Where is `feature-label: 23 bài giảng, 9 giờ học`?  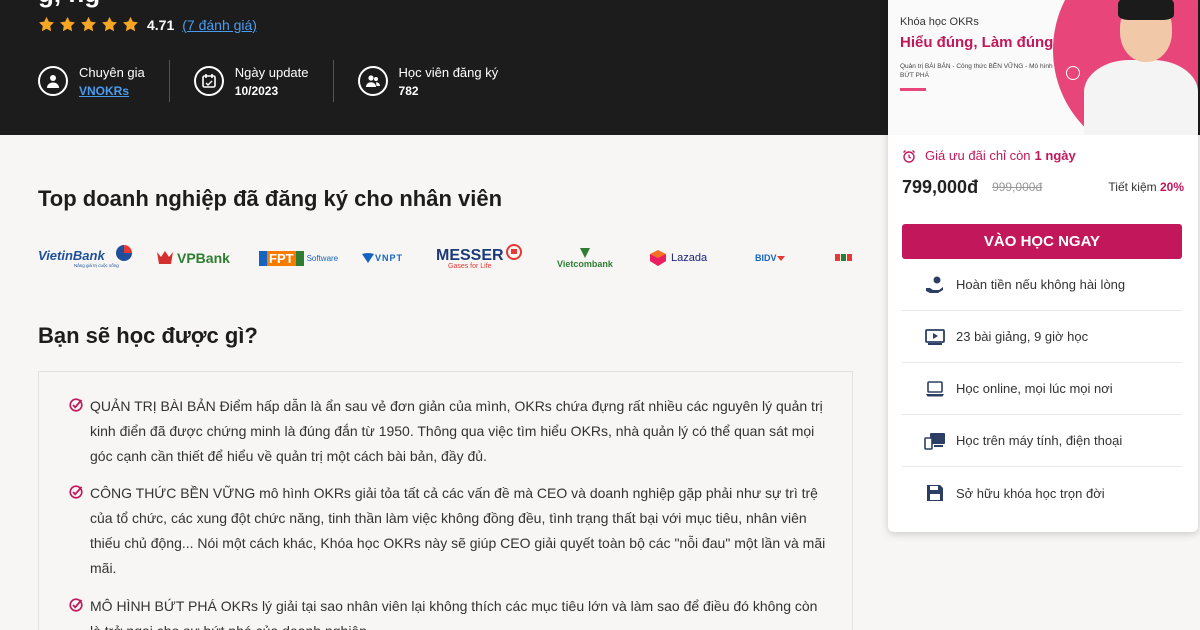 feature-label: 23 bài giảng, 9 giờ học is located at coordinates (1022, 336).